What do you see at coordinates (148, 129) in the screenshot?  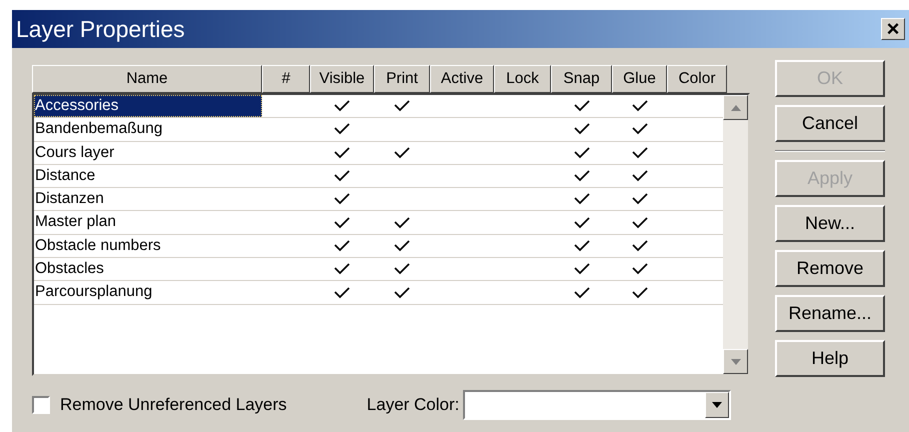 I see `layer-name: Bandenbemaßung` at bounding box center [148, 129].